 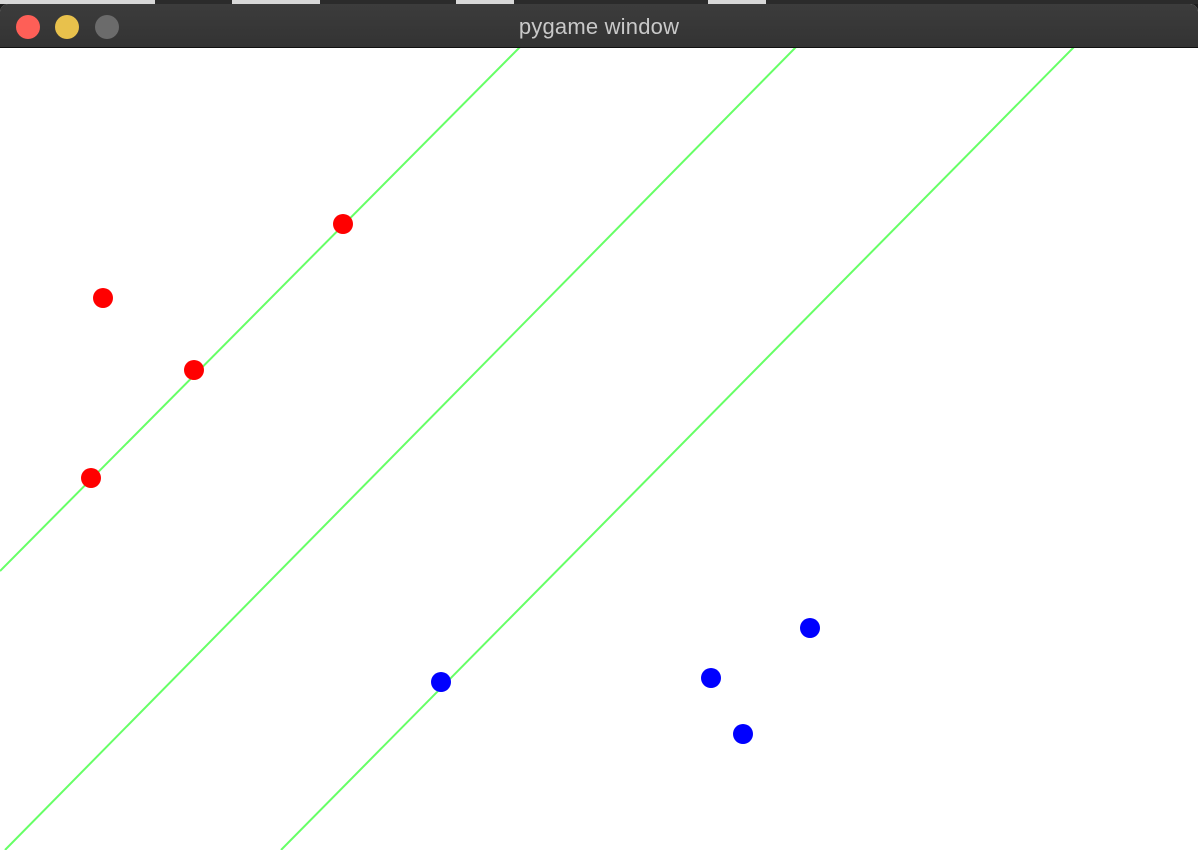 I want to click on window-title: pygame window, so click(x=599, y=26).